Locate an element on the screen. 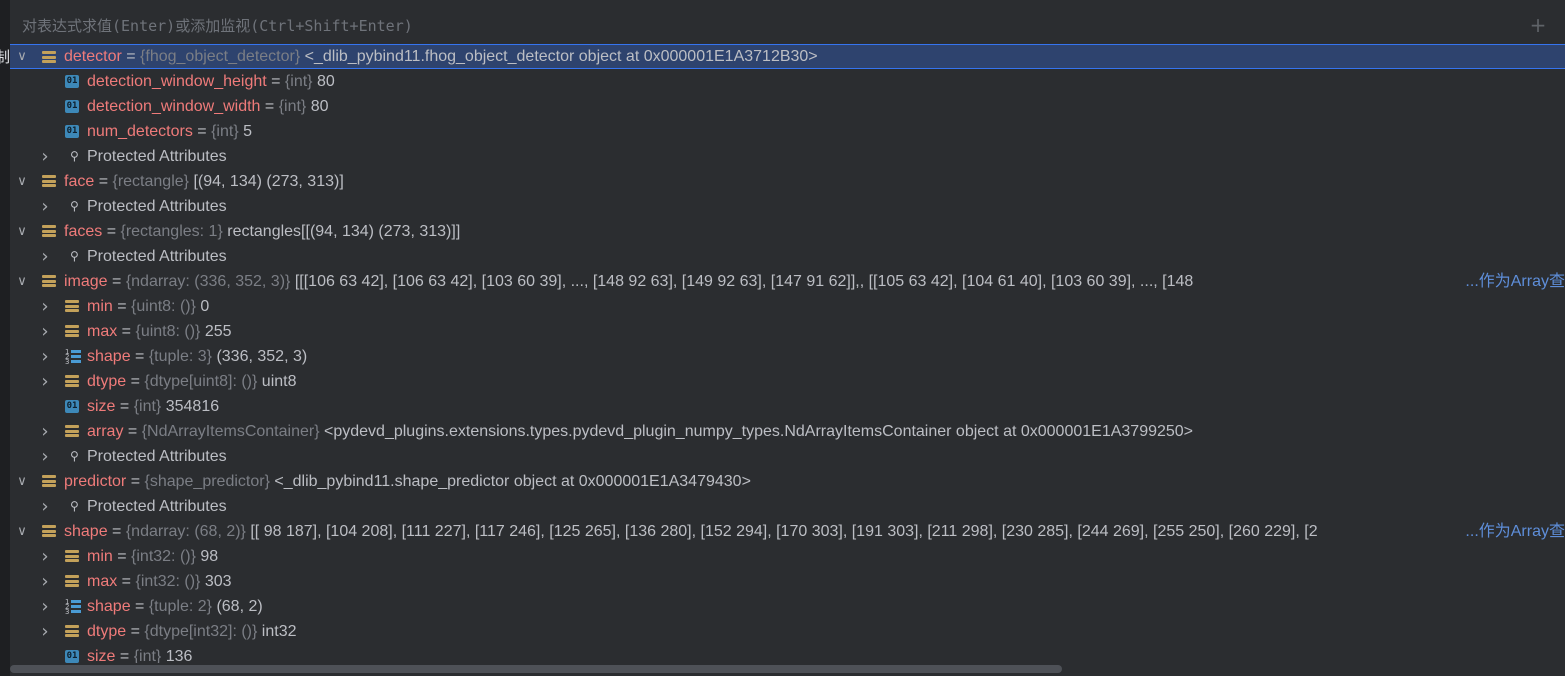 This screenshot has height=676, width=1565. tree-row-shape: › 1 2 3 shape = {tuple: 3} (336, 352, 3) is located at coordinates (787, 356).